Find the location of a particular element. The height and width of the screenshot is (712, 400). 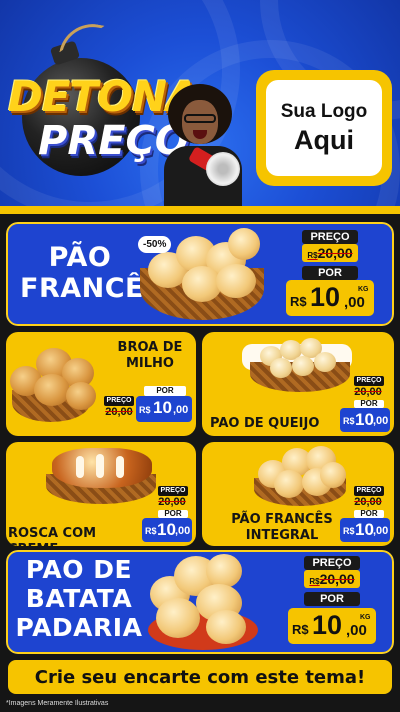

logo-placeholder: Sua Logo Aqui is located at coordinates (324, 128).